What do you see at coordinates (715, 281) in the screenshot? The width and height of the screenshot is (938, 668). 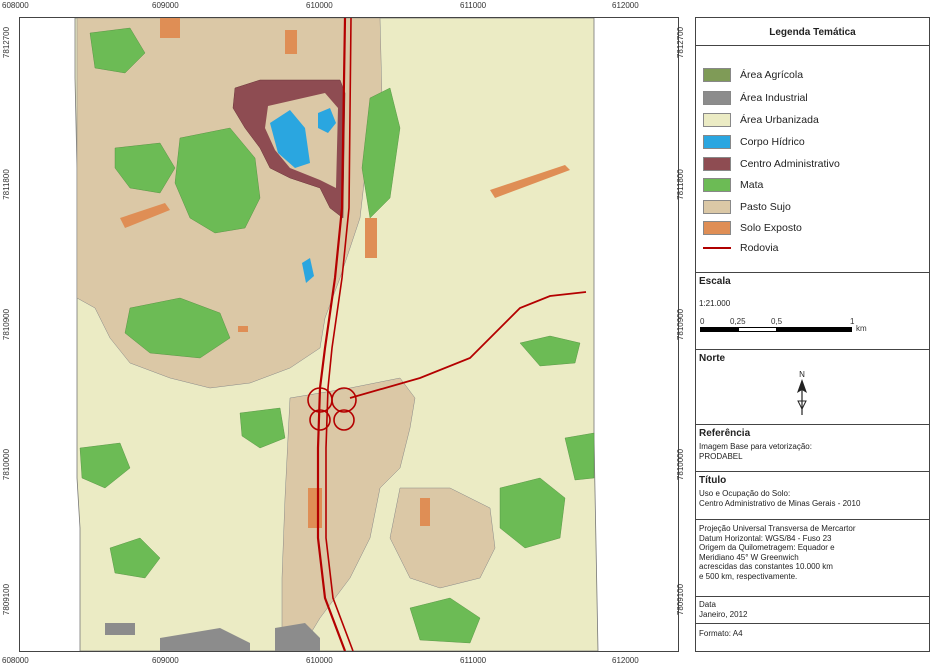 I see `scale-title: Escala` at bounding box center [715, 281].